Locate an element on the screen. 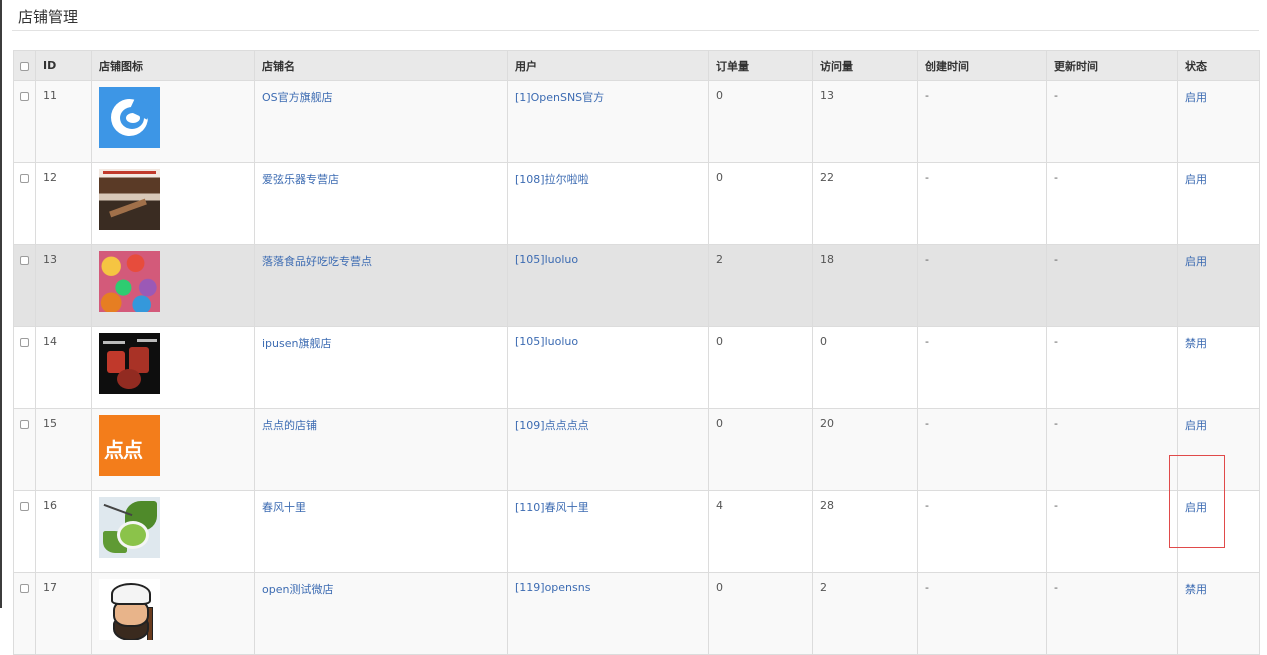  shop-name-link: 点点的店铺 is located at coordinates (289, 425).